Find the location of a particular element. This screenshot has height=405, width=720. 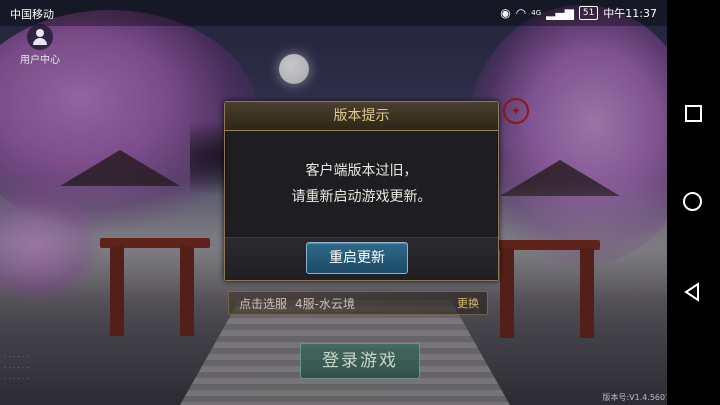

status-icons: ◉ ◠ 4G ▂▄▆ 51 中午11:37 is located at coordinates (578, 13).